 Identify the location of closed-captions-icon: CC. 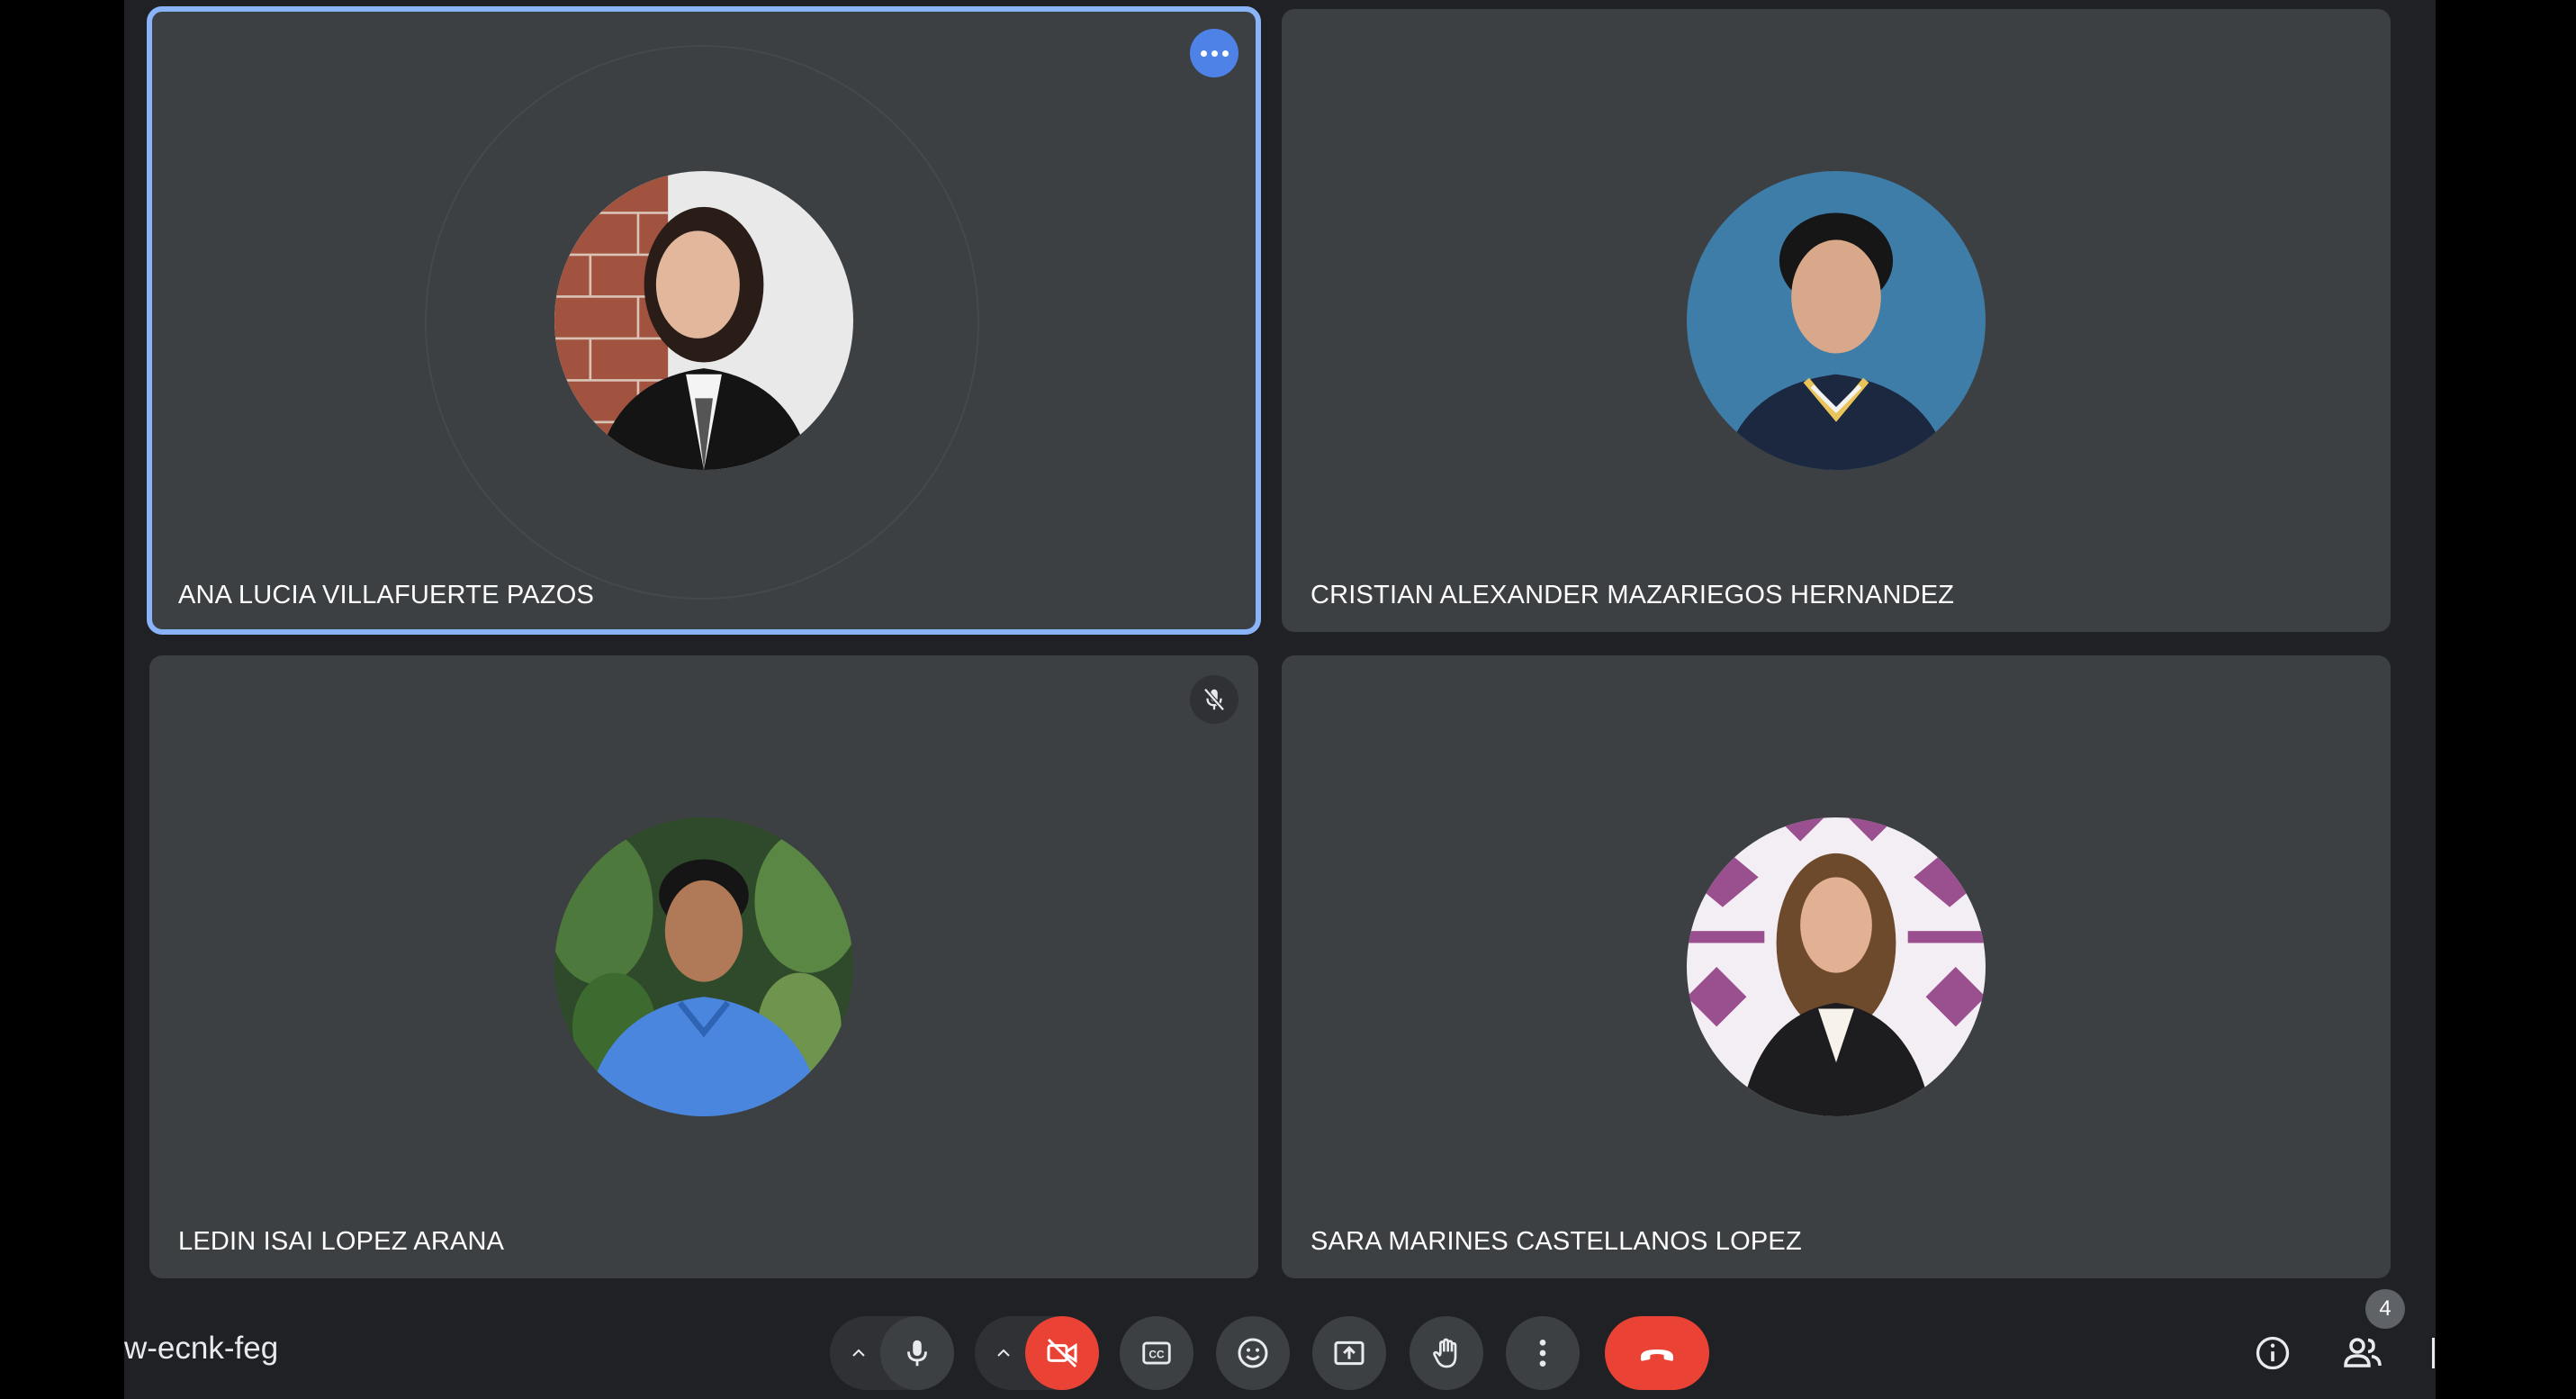
(1156, 1353).